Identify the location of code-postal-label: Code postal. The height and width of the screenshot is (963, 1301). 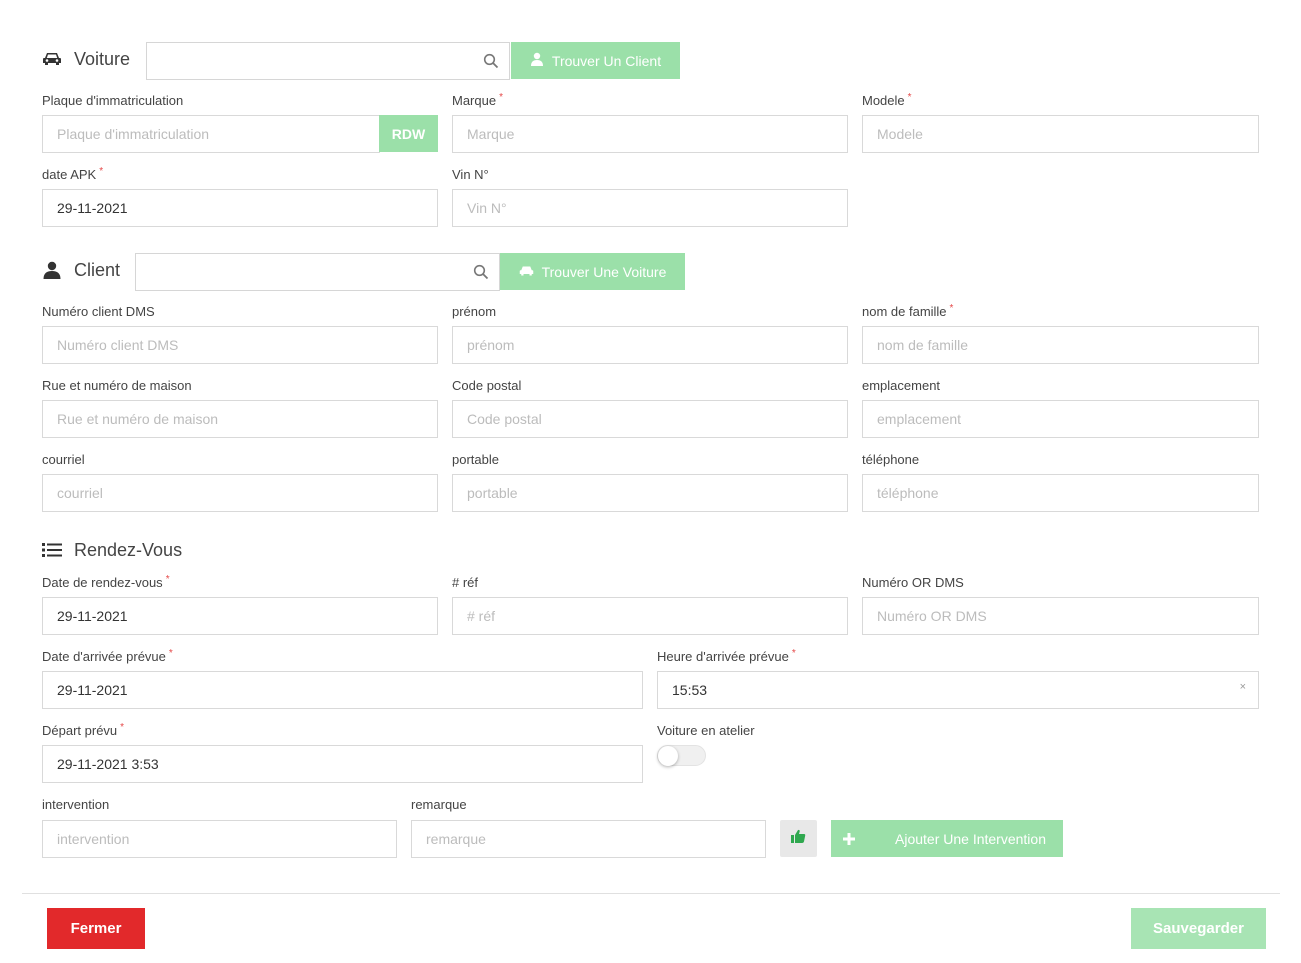
(487, 385).